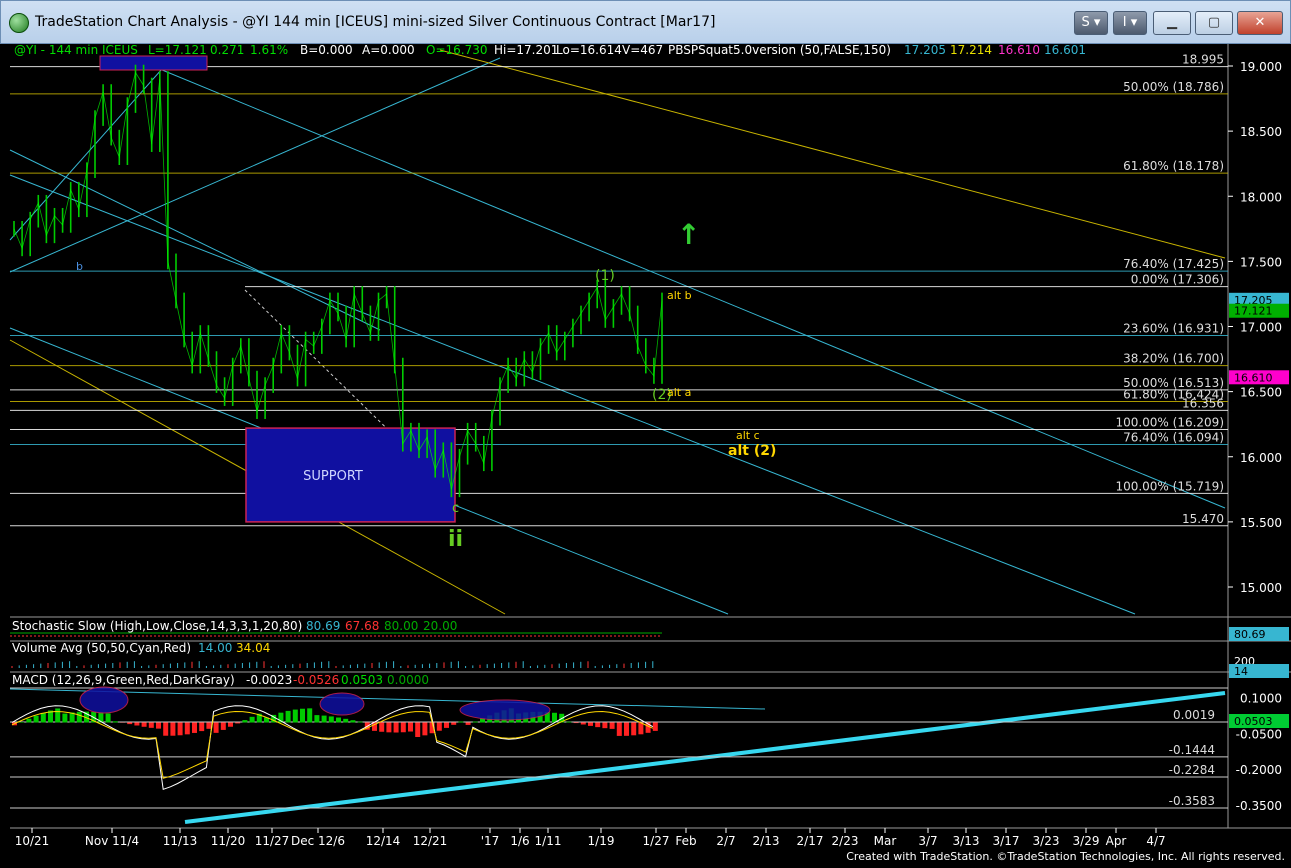 The width and height of the screenshot is (1291, 868). What do you see at coordinates (601, 841) in the screenshot?
I see `xtick-11: 1/19` at bounding box center [601, 841].